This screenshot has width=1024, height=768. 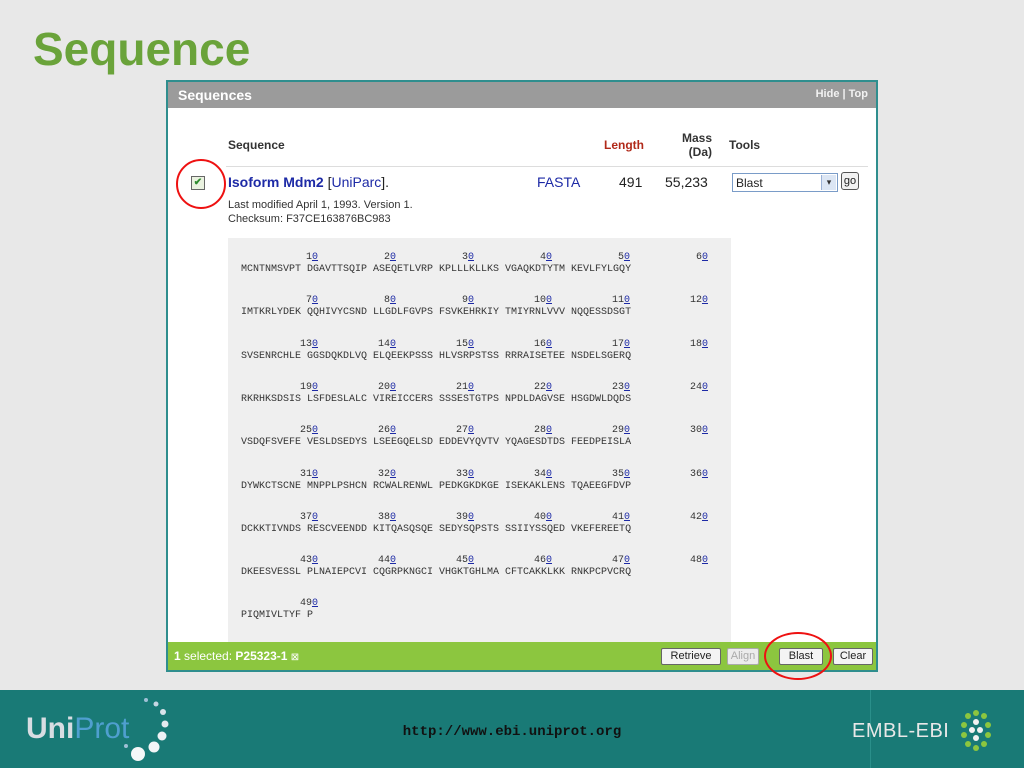 What do you see at coordinates (308, 561) in the screenshot?
I see `sequence-position: 430` at bounding box center [308, 561].